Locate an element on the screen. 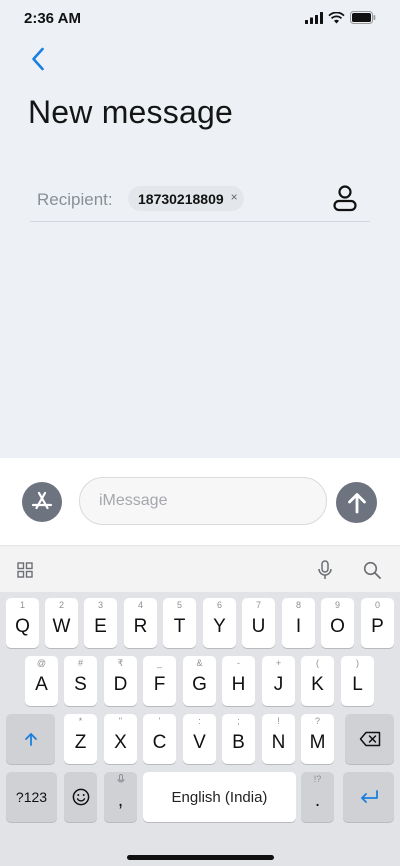  keyboard-search-button is located at coordinates (372, 570).